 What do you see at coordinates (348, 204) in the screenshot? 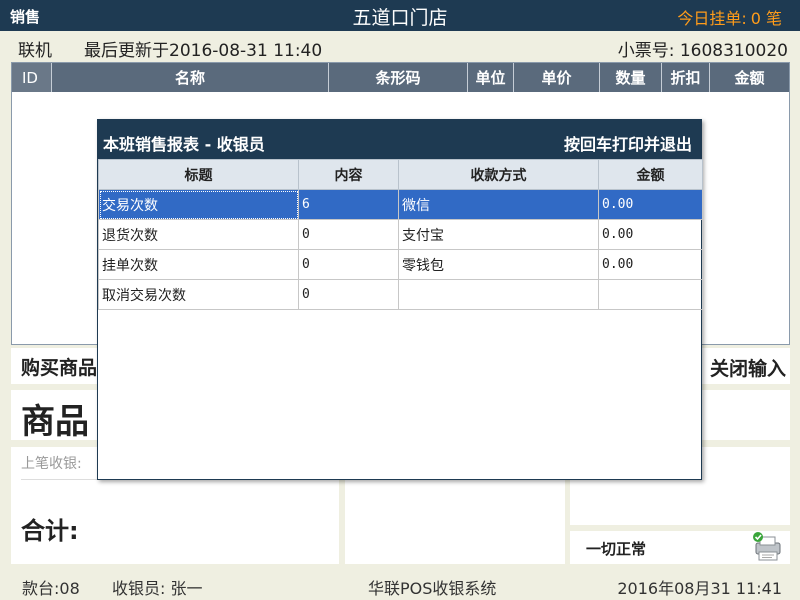
I see `cell-content: 6` at bounding box center [348, 204].